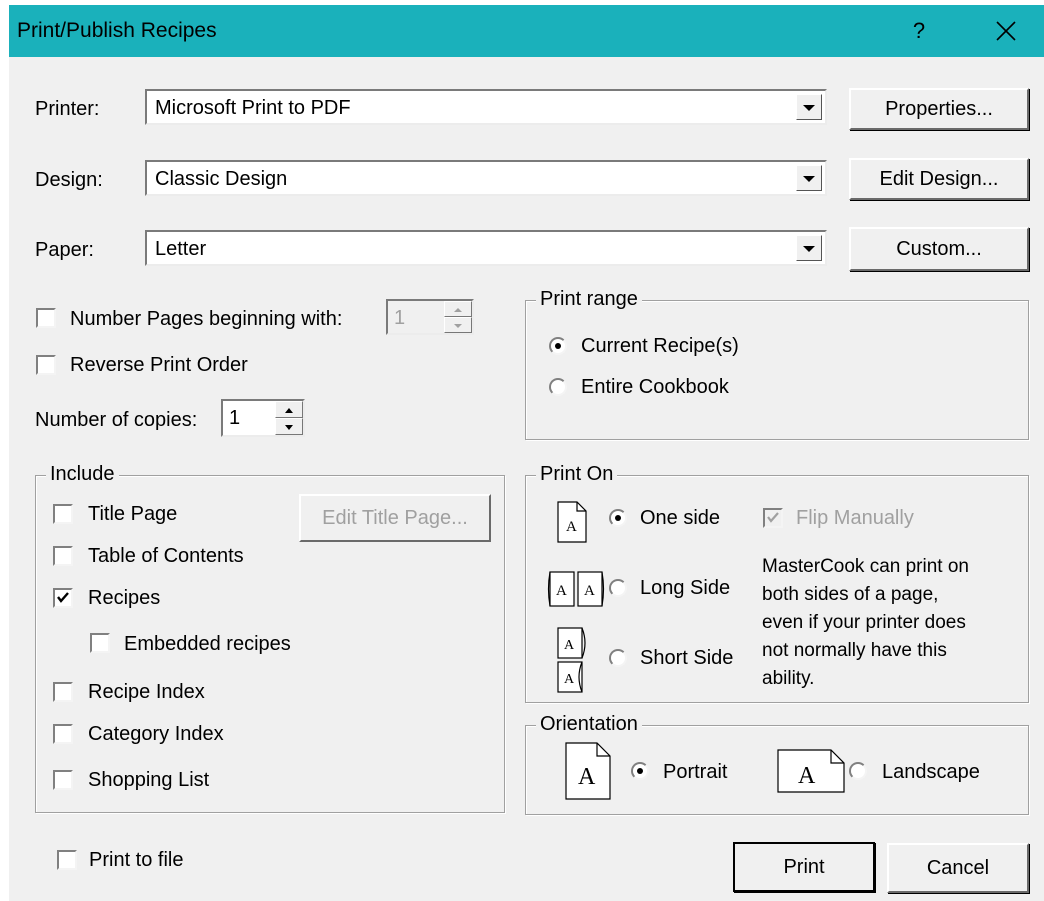 This screenshot has width=1044, height=901. Describe the element at coordinates (854, 650) in the screenshot. I see `duplex-note-line: not normally have this` at that location.